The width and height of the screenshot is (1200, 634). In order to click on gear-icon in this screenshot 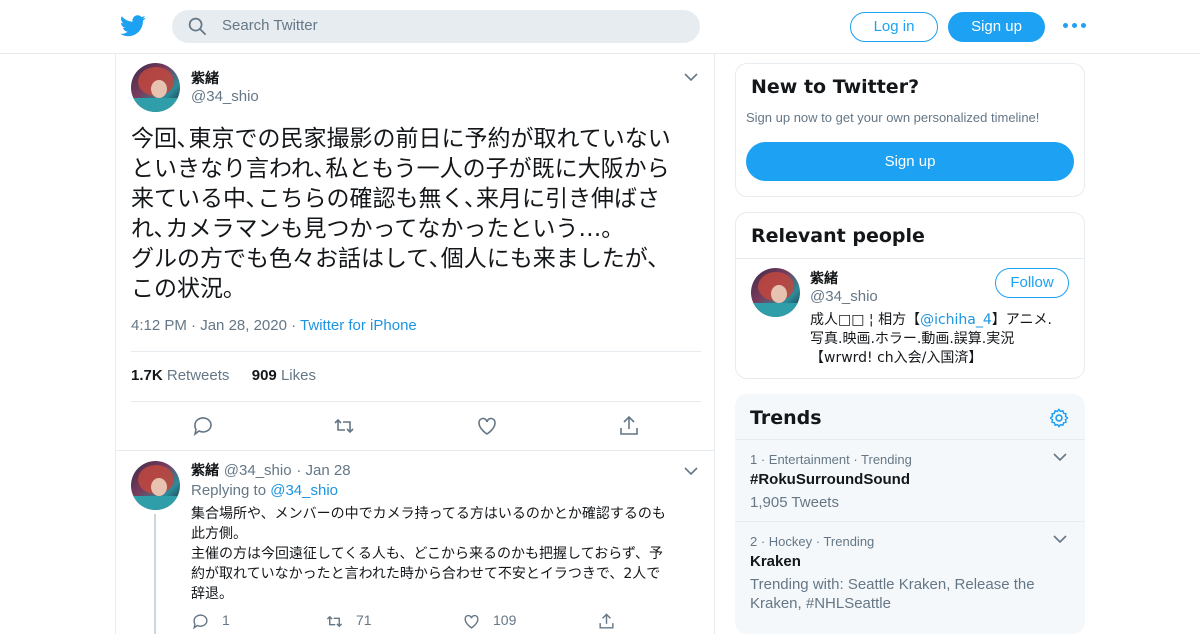, I will do `click(1059, 418)`.